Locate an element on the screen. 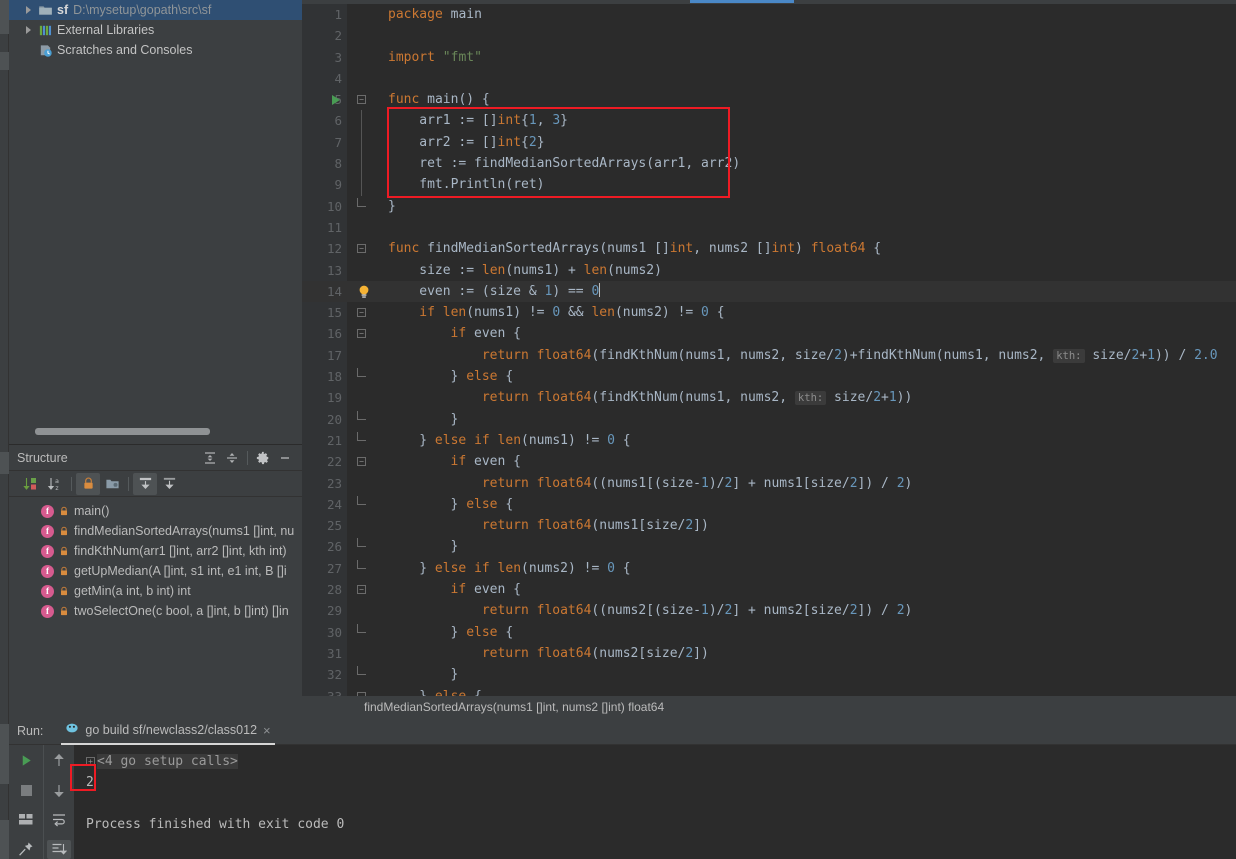  code-line-22: 22 − if even { is located at coordinates (769, 461).